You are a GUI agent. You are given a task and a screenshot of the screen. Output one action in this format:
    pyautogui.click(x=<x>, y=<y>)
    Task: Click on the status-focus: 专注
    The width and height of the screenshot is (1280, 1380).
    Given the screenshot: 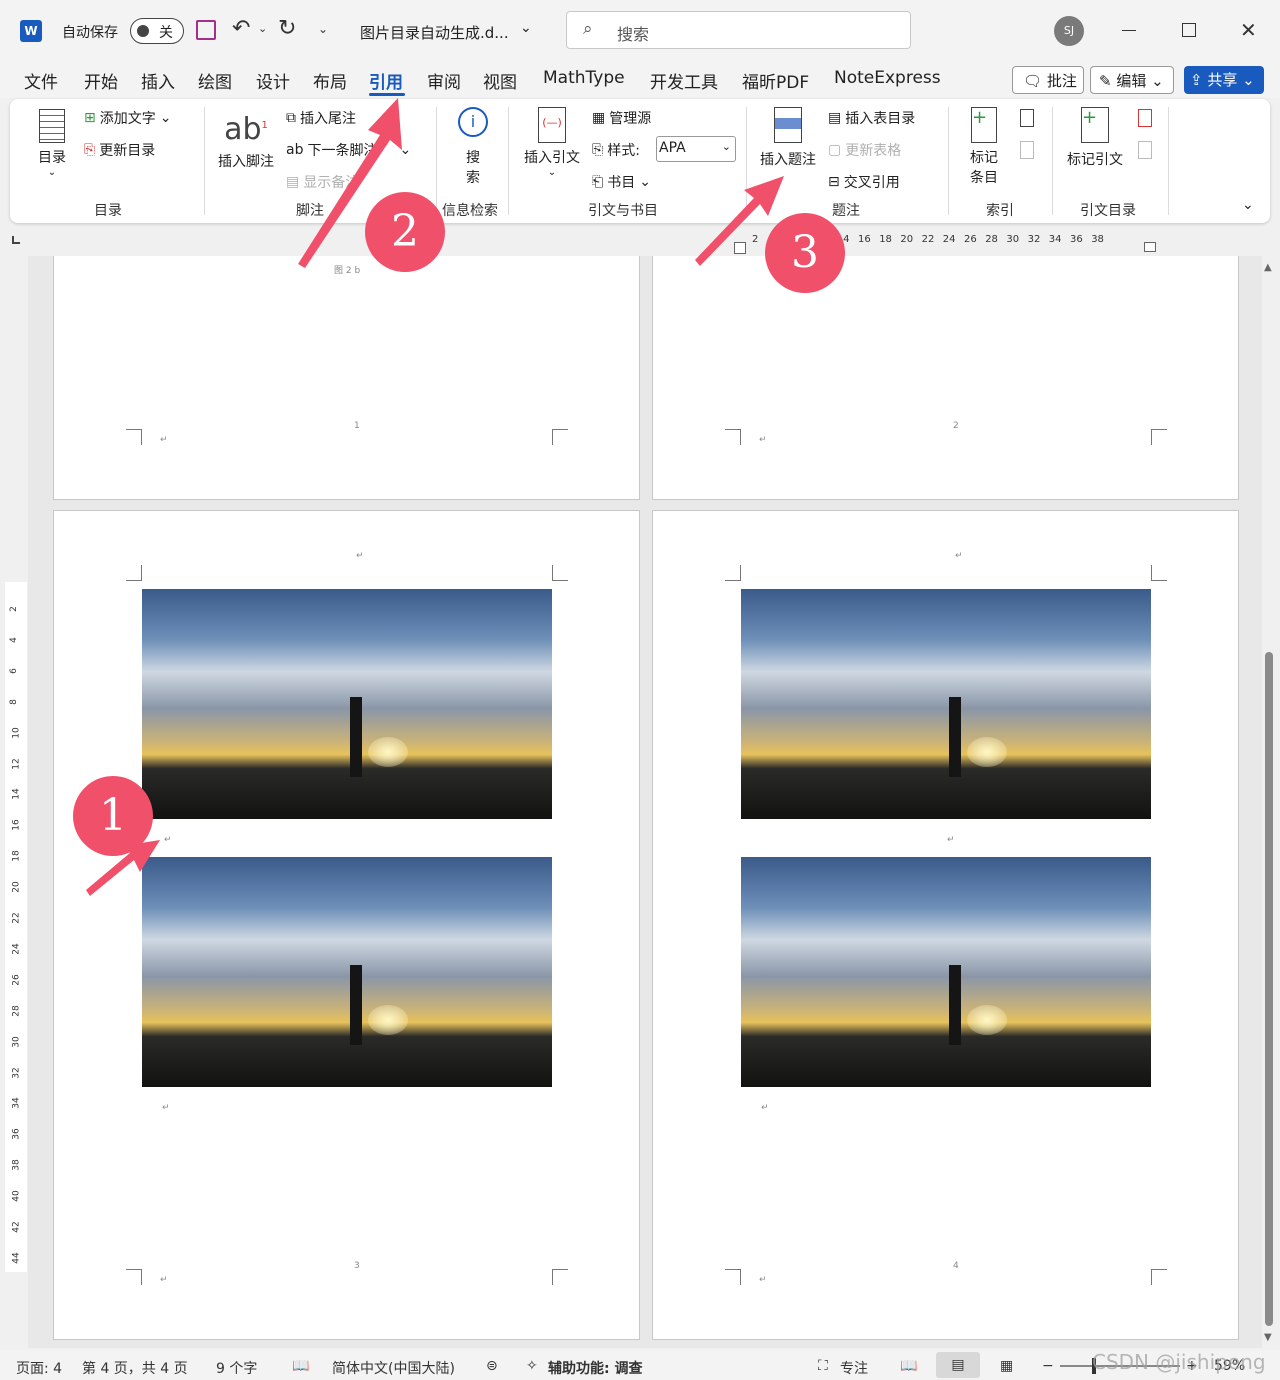 What is the action you would take?
    pyautogui.click(x=854, y=1368)
    